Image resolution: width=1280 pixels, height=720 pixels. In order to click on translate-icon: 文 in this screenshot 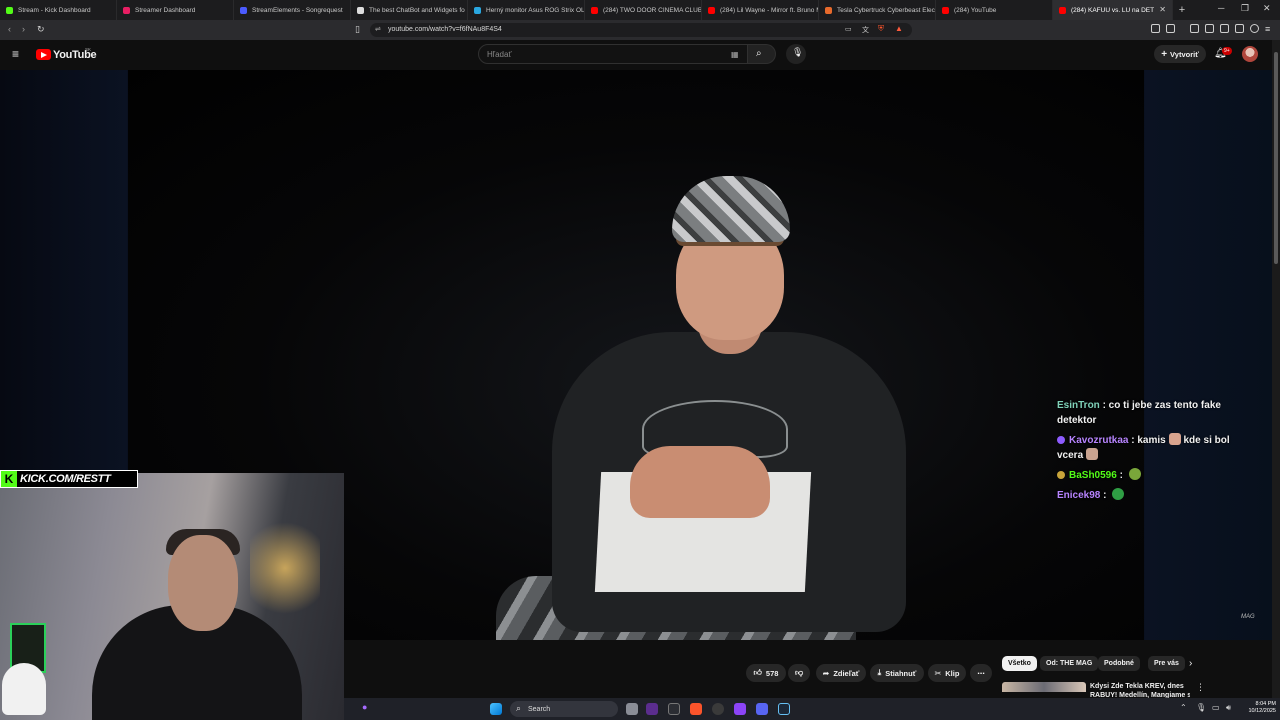, I will do `click(865, 30)`.